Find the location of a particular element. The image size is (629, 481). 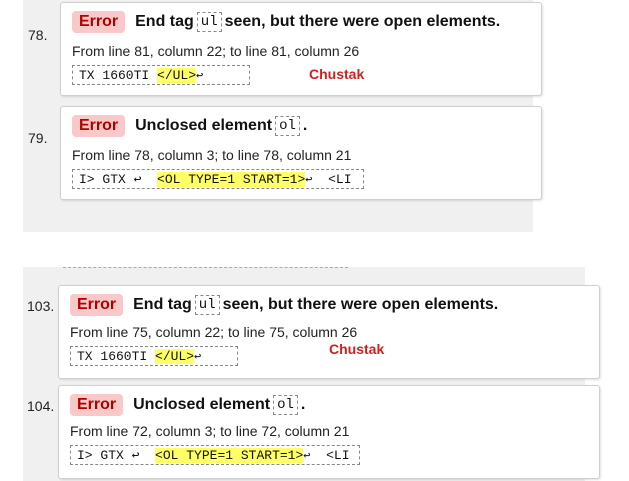

item-number: 104. is located at coordinates (41, 406).